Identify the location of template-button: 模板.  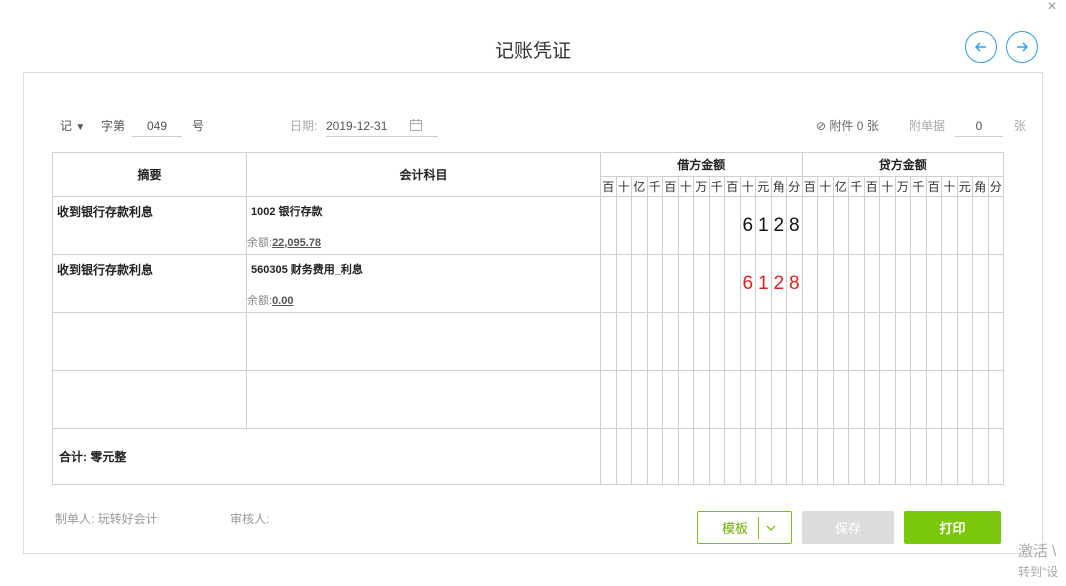
(744, 527).